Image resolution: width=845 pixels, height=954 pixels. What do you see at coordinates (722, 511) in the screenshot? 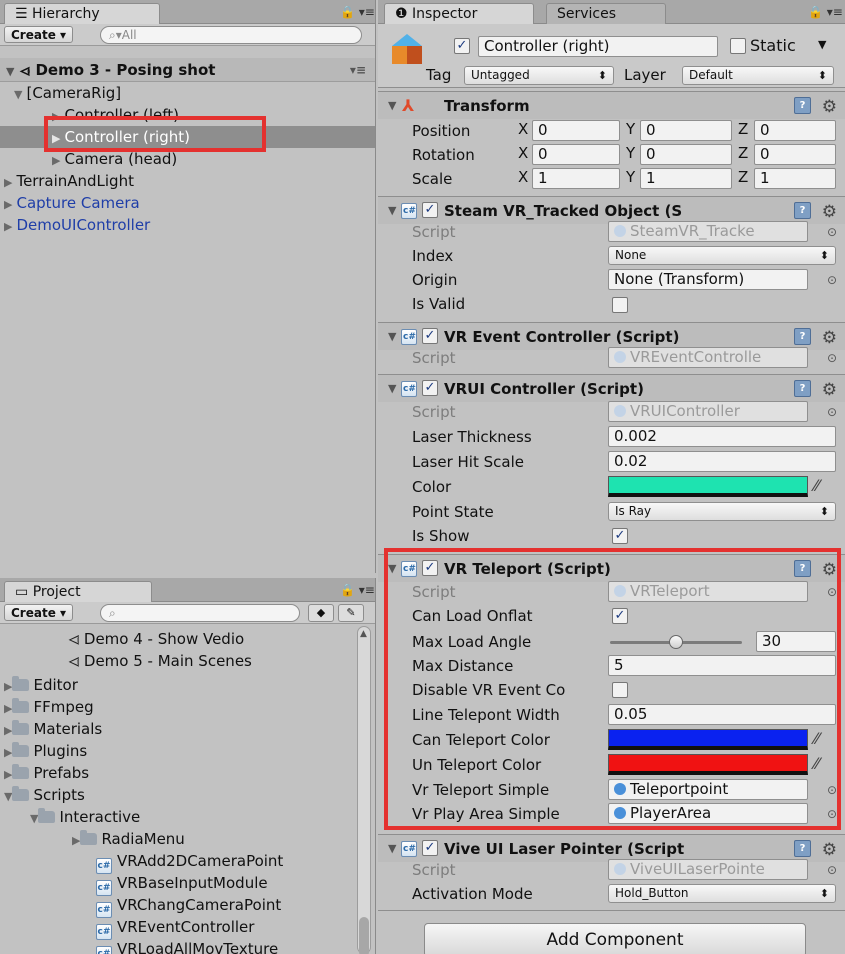
I see `point-state-dropdown: Is Ray ⬍` at bounding box center [722, 511].